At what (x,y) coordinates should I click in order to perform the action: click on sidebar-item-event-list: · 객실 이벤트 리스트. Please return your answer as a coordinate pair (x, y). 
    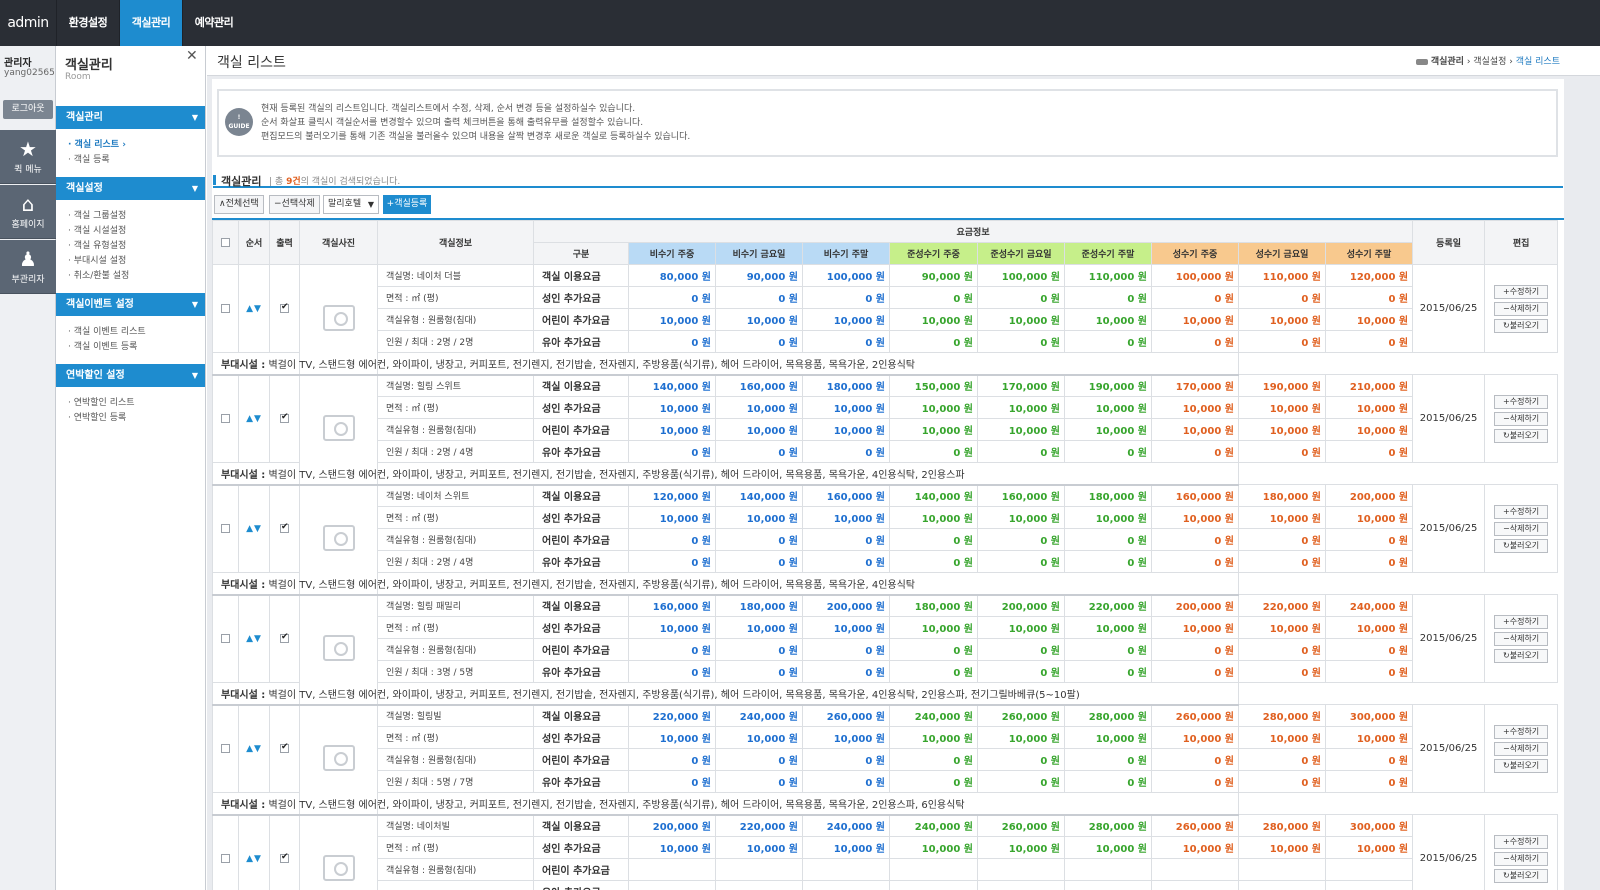
    Looking at the image, I should click on (107, 330).